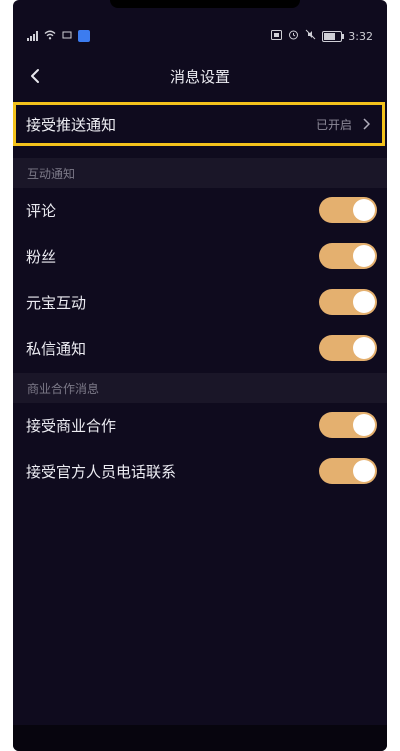 This screenshot has height=751, width=400. What do you see at coordinates (333, 36) in the screenshot?
I see `battery-icon` at bounding box center [333, 36].